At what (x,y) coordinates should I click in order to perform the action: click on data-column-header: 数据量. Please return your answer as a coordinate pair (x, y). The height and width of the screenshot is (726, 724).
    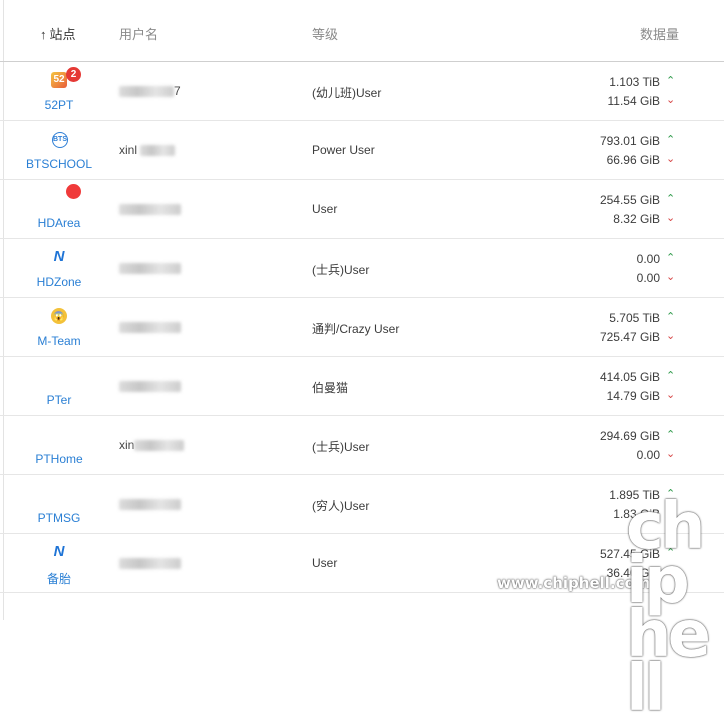
    Looking at the image, I should click on (659, 33).